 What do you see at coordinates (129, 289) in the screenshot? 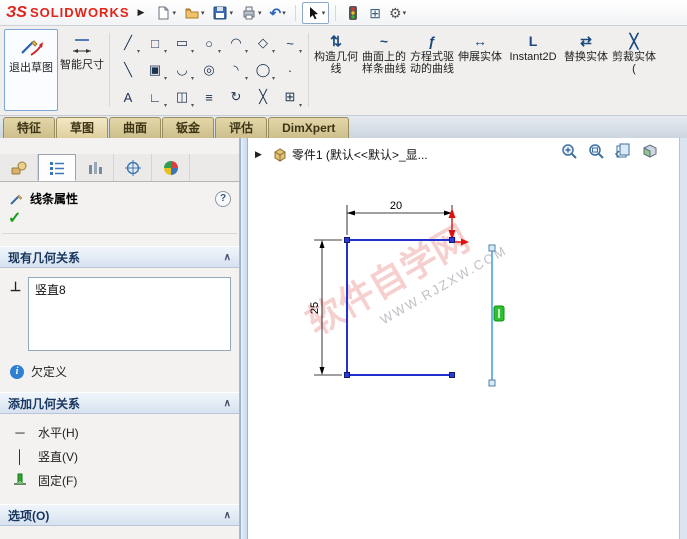
I see `relation-list-item: 竖直8` at bounding box center [129, 289].